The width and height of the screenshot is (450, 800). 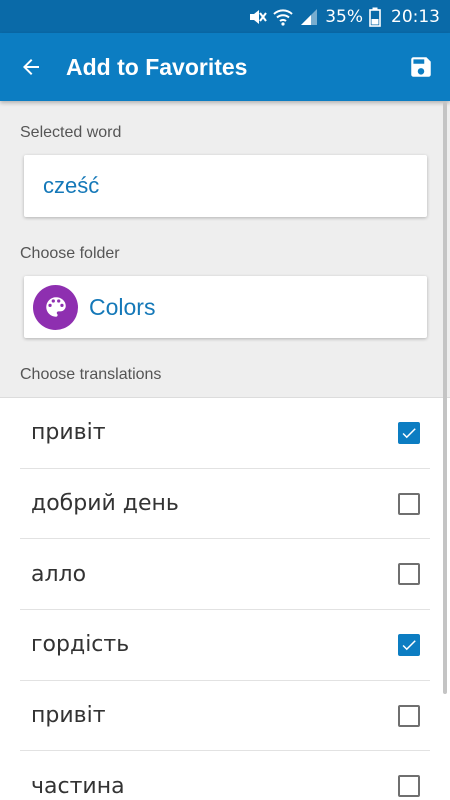 What do you see at coordinates (70, 253) in the screenshot?
I see `choose-folder-label: Choose folder` at bounding box center [70, 253].